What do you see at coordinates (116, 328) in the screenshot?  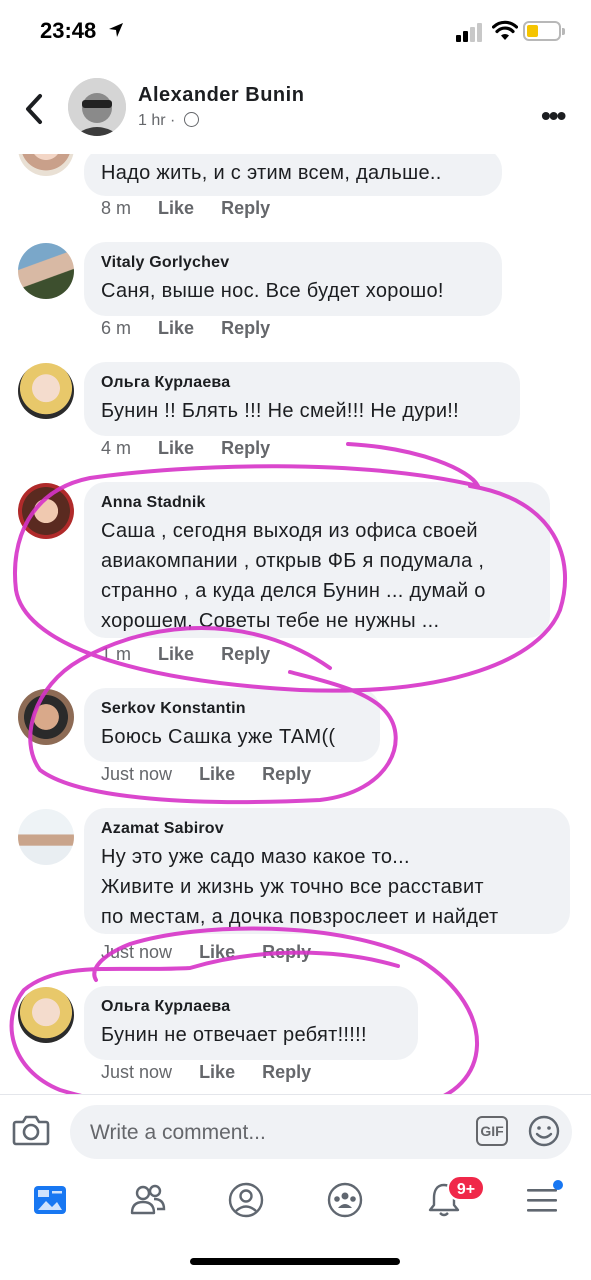 I see `comment-time: 6 m` at bounding box center [116, 328].